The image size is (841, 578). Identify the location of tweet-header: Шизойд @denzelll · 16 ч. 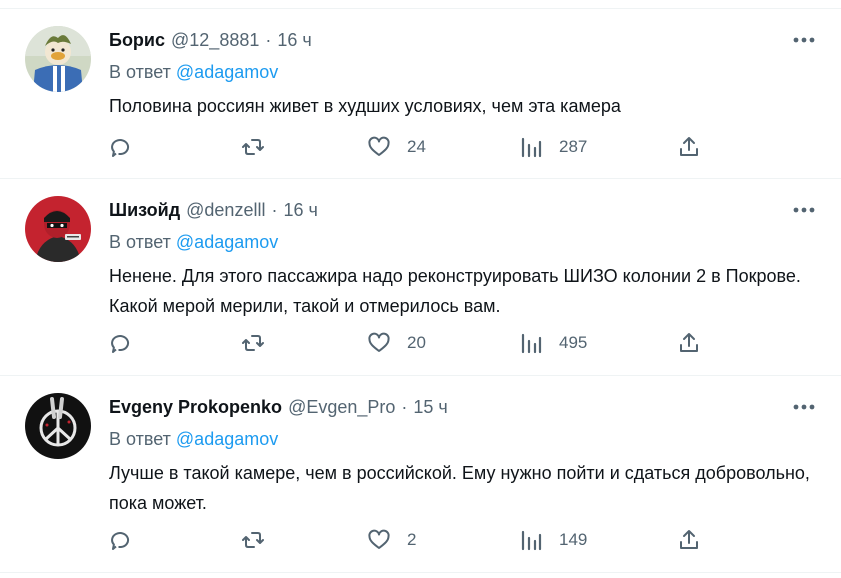
(213, 210).